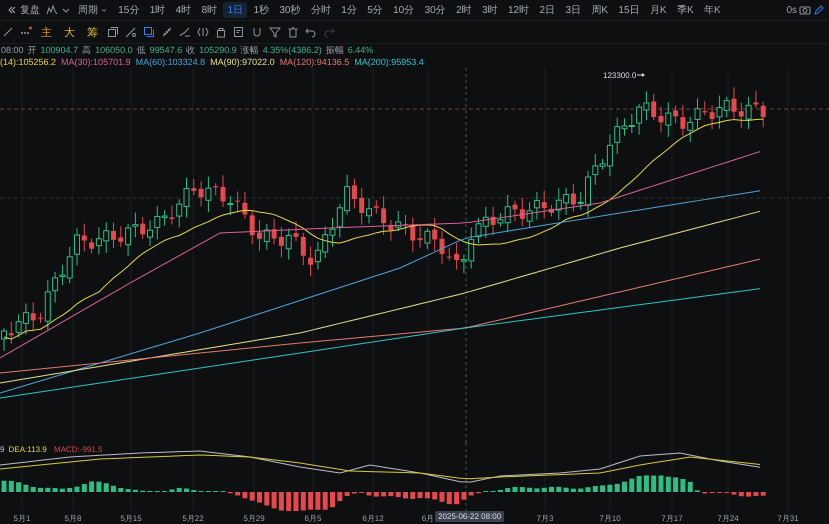 The width and height of the screenshot is (829, 524). Describe the element at coordinates (685, 10) in the screenshot. I see `period-tab: 季K` at that location.